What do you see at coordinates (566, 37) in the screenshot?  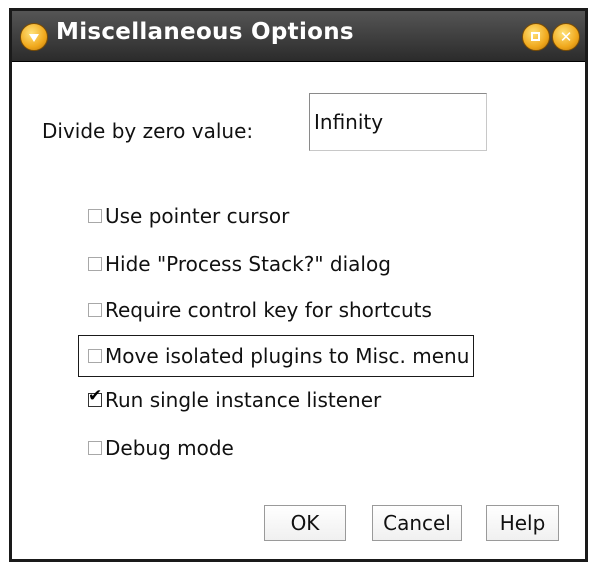 I see `close-icon: ✕` at bounding box center [566, 37].